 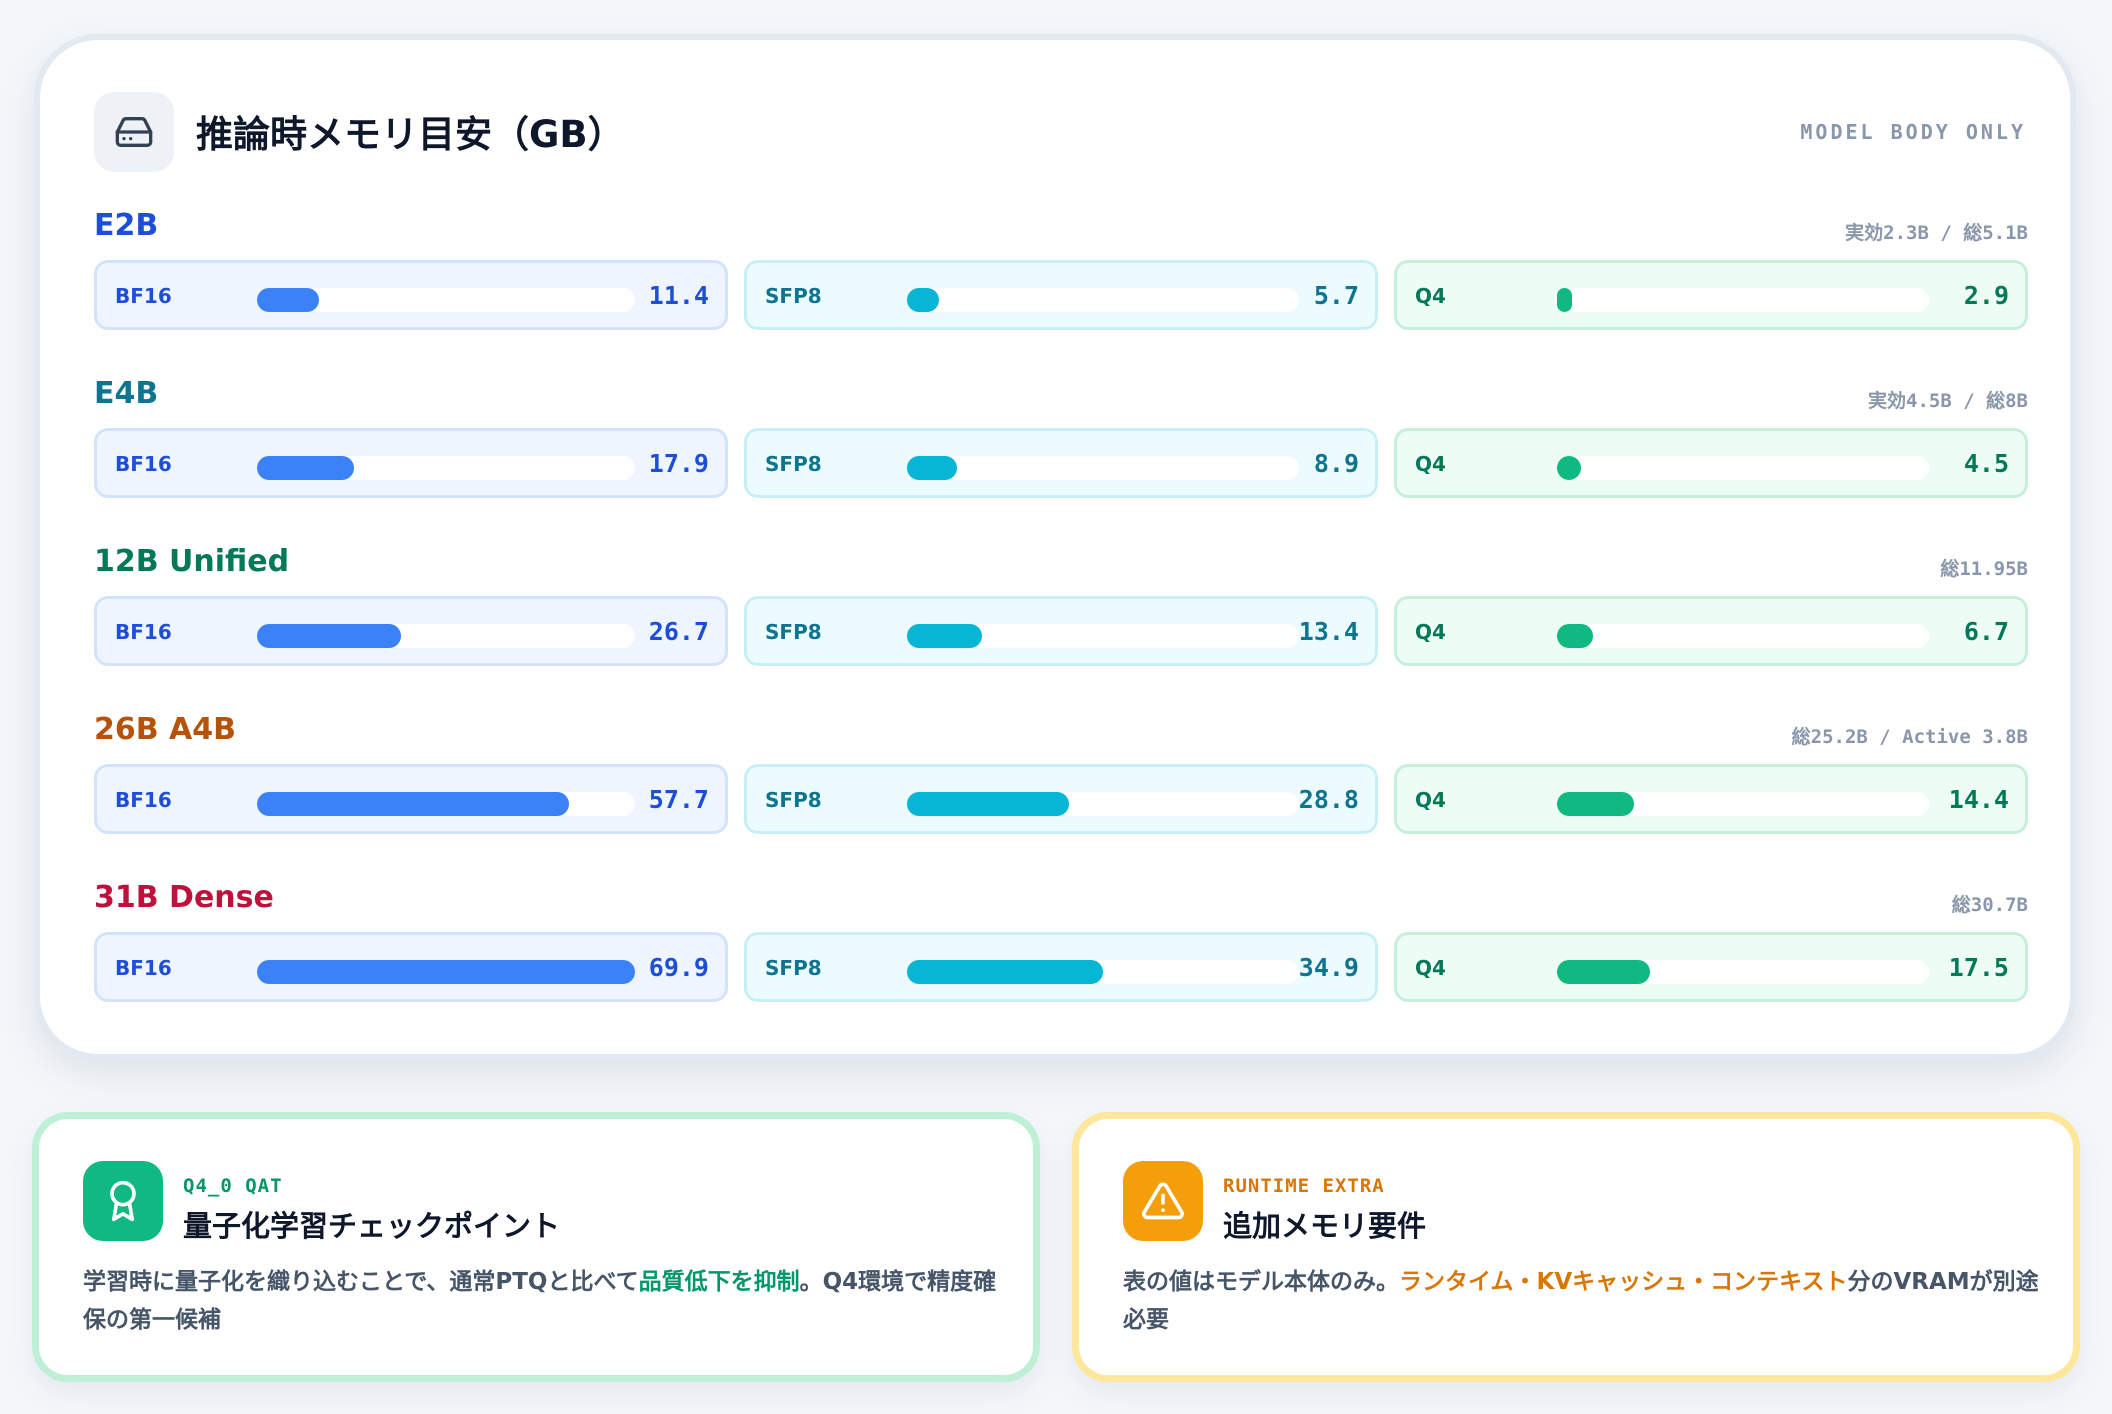 What do you see at coordinates (1989, 905) in the screenshot?
I see `model-params: 総30.7B` at bounding box center [1989, 905].